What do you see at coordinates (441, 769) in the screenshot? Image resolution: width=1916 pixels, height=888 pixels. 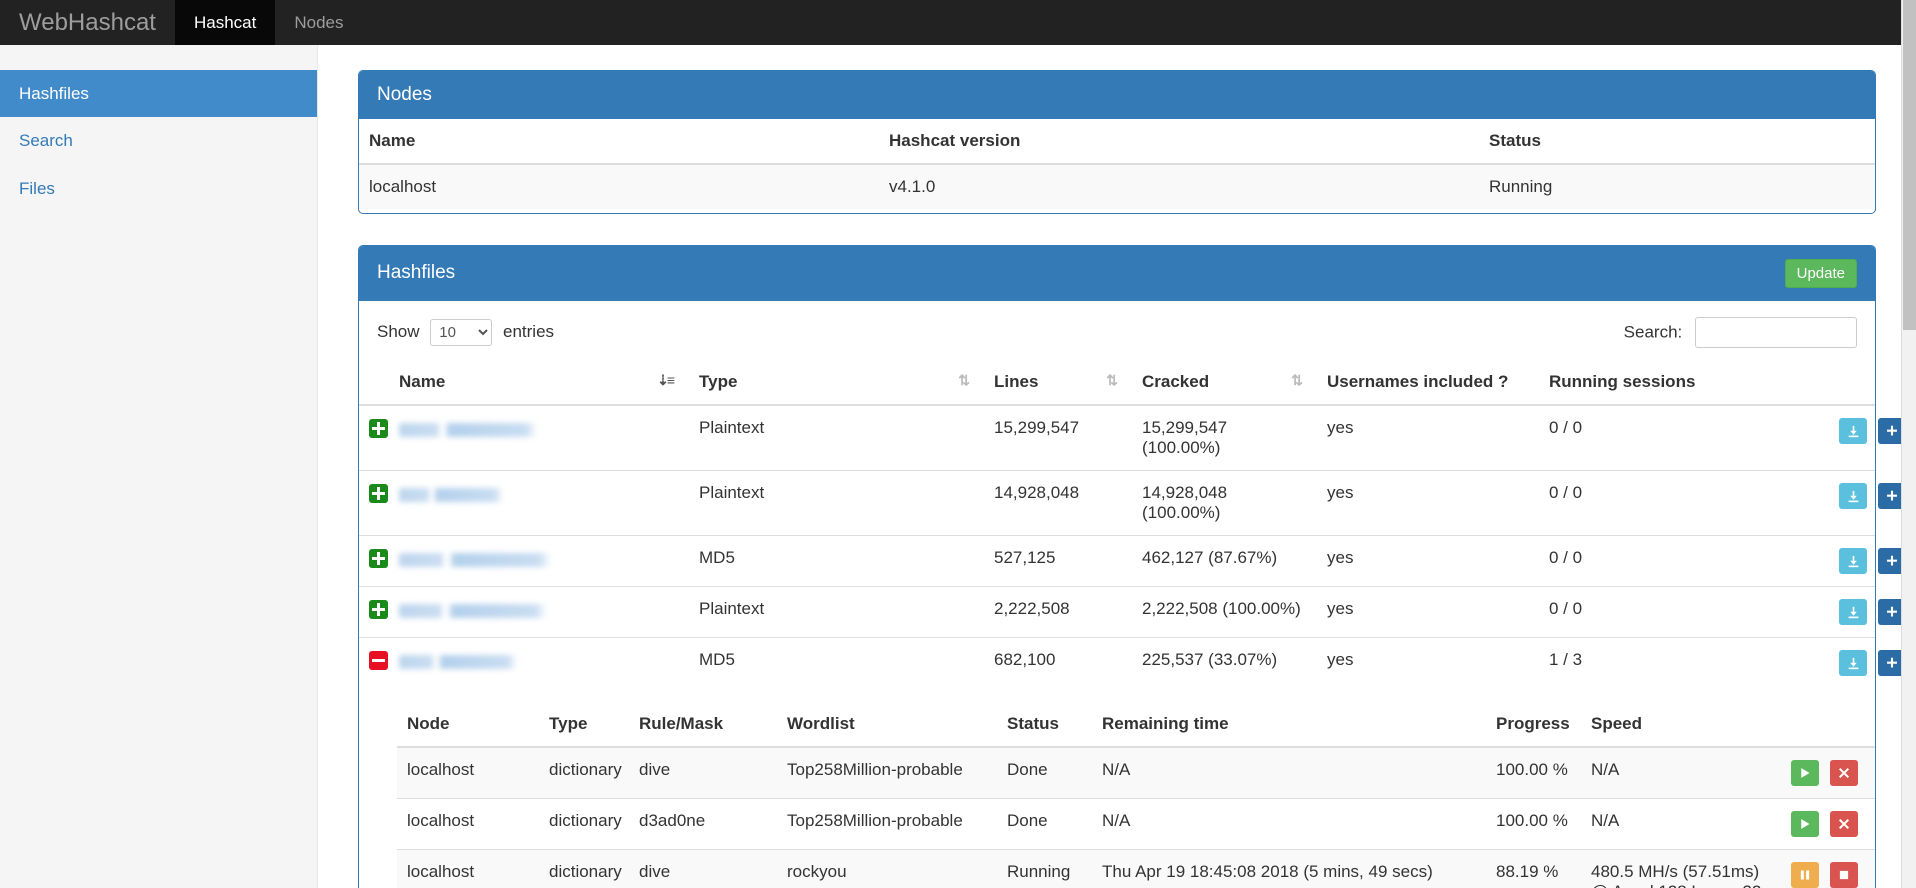 I see `session-node: localhost` at bounding box center [441, 769].